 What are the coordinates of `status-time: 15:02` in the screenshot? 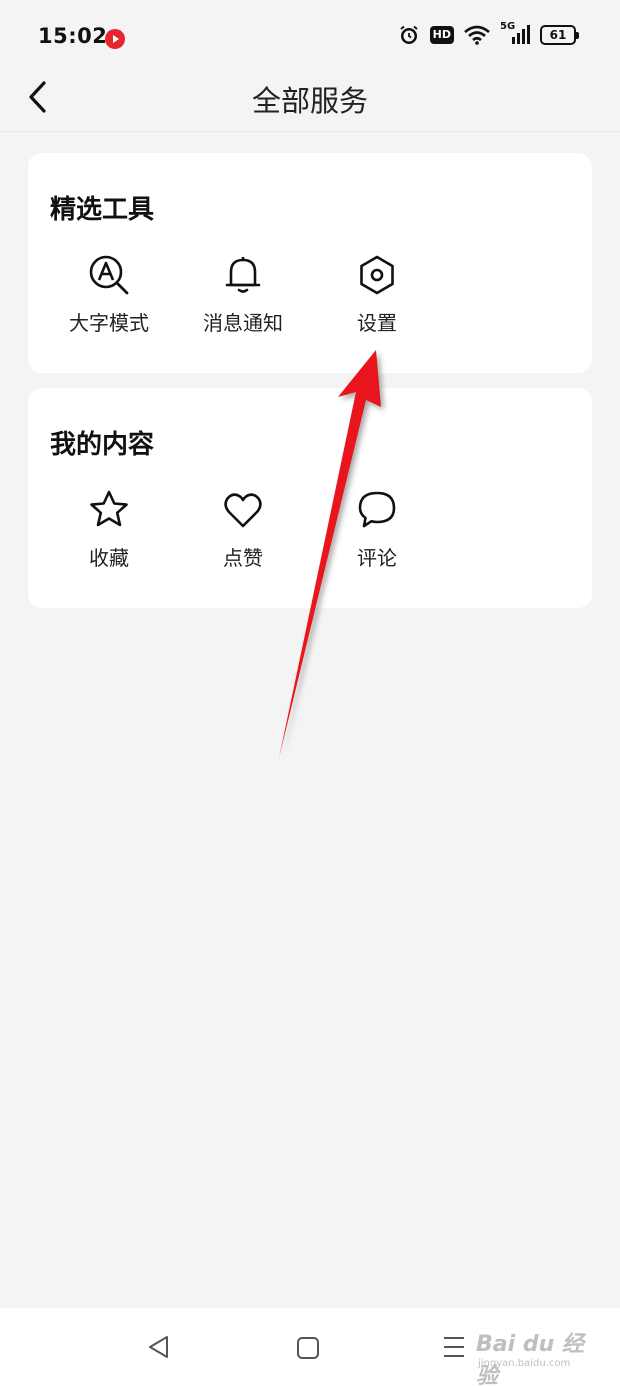 It's located at (73, 36).